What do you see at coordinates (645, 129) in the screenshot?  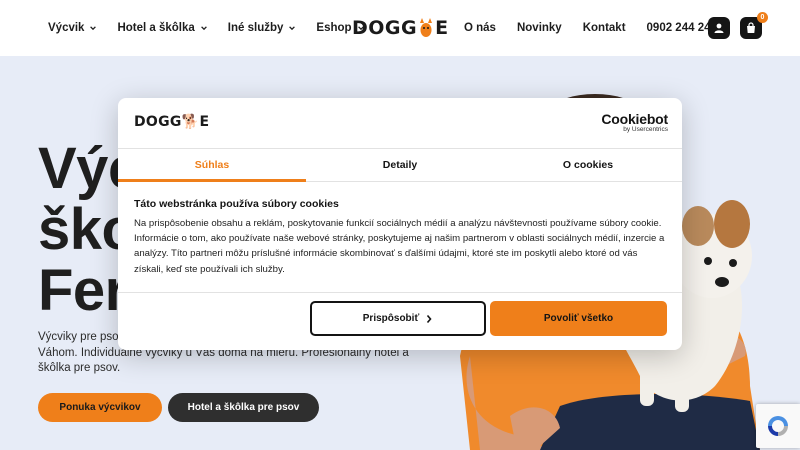 I see `cookiebot-subtitle: by Usercentrics` at bounding box center [645, 129].